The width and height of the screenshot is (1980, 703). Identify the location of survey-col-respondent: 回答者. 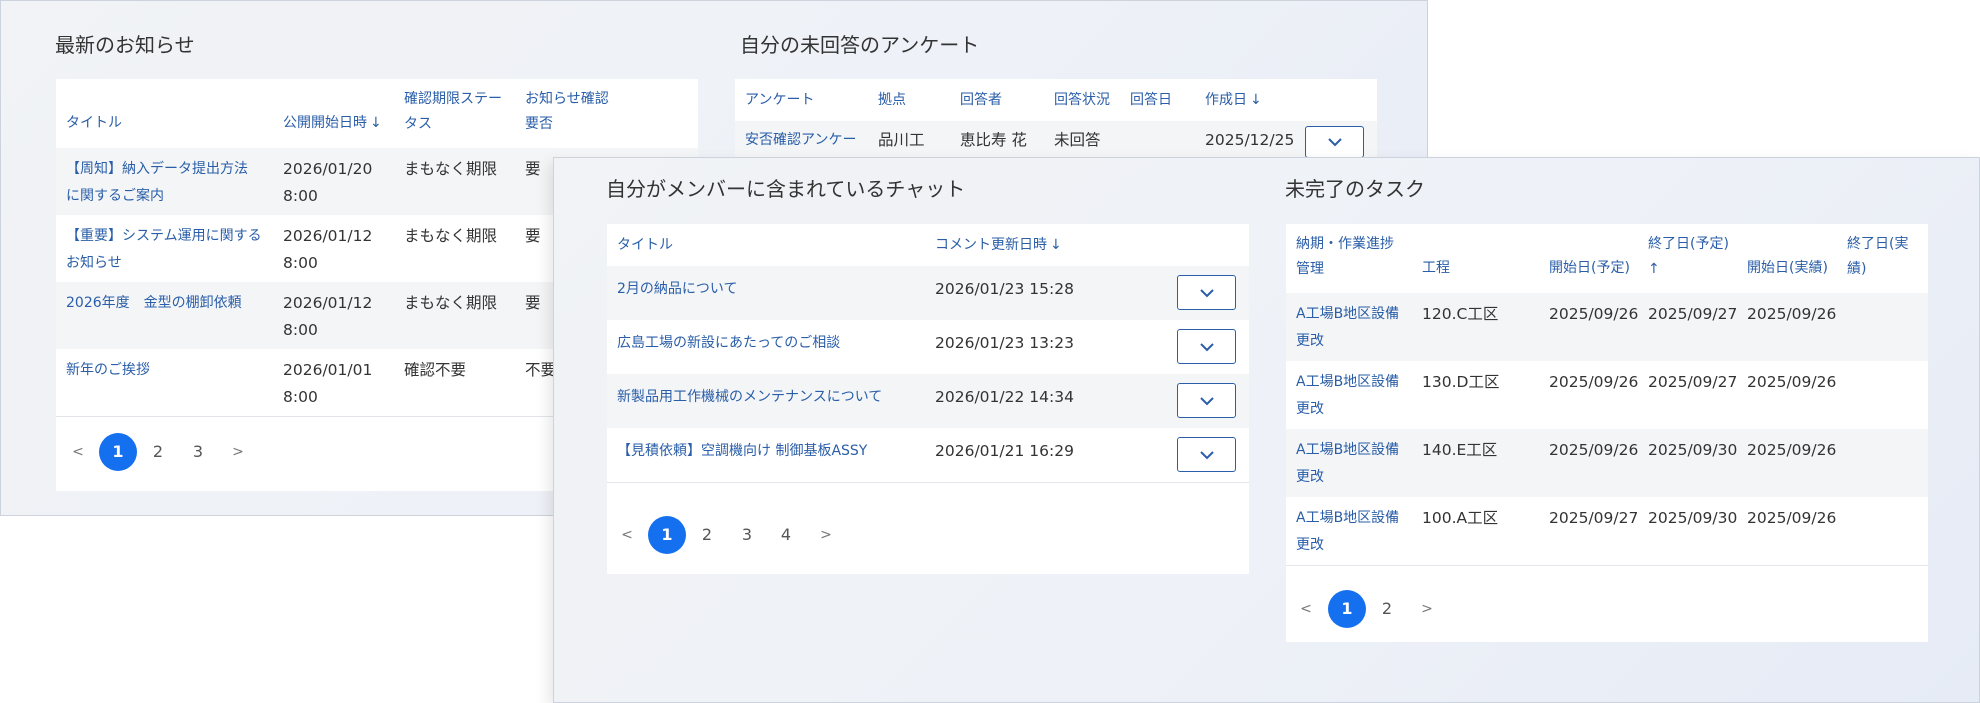
(981, 100).